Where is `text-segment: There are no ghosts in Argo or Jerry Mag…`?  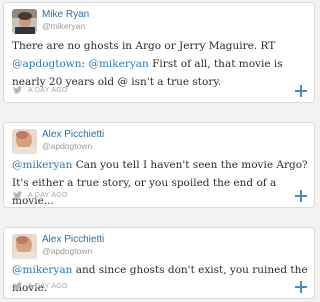 text-segment: There are no ghosts in Argo or Jerry Mag… is located at coordinates (144, 46).